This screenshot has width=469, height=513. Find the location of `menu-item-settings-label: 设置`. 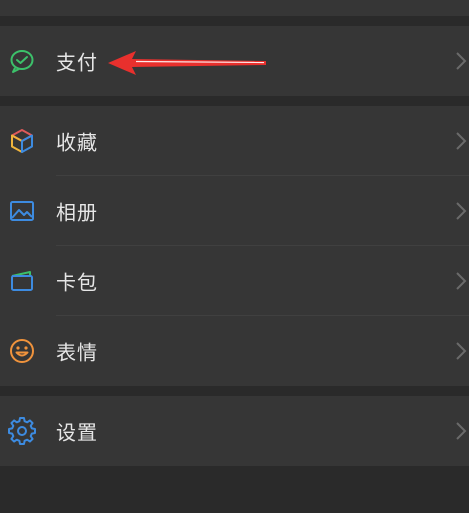

menu-item-settings-label: 设置 is located at coordinates (77, 432).